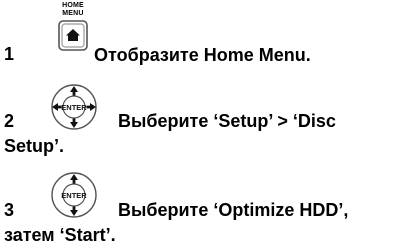 This screenshot has width=402, height=246. Describe the element at coordinates (227, 121) in the screenshot. I see `step-2-text-line1: Выберите ‘Setup’ > ‘Disc` at that location.